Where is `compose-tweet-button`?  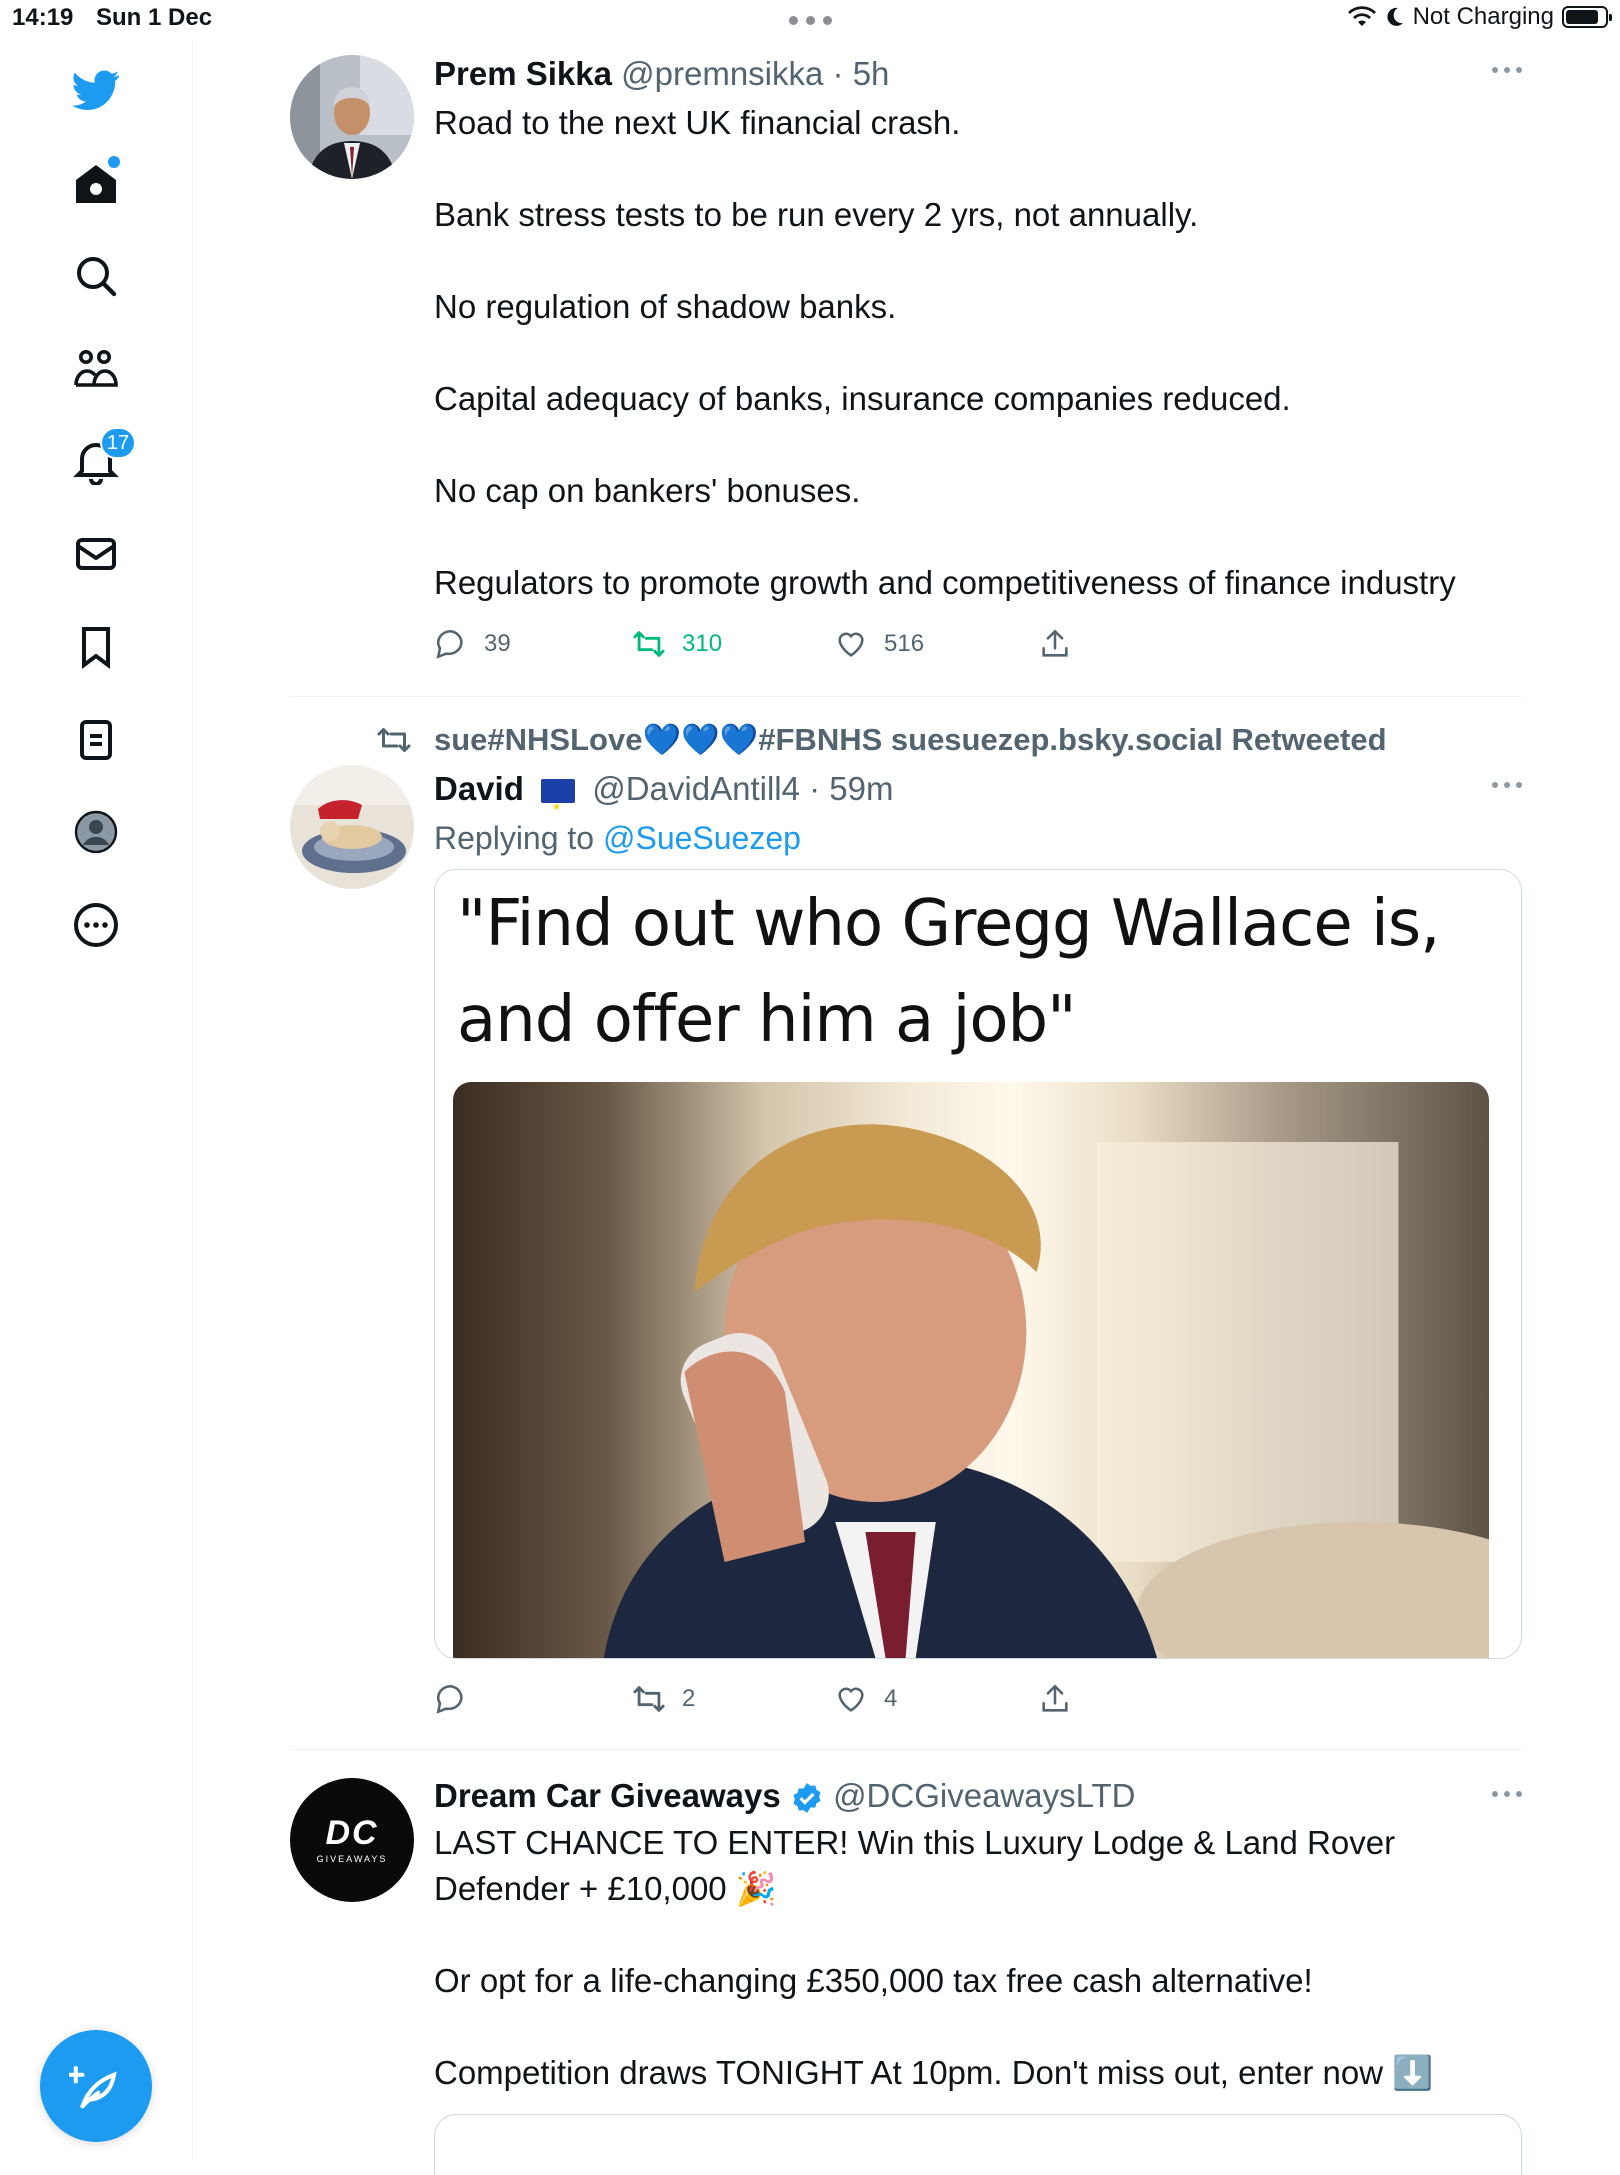 compose-tweet-button is located at coordinates (96, 2086).